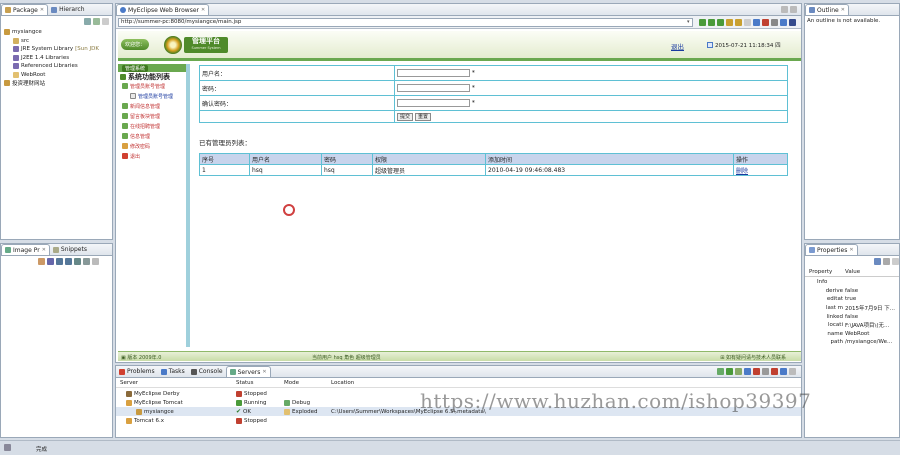  What do you see at coordinates (405, 116) in the screenshot?
I see `submit-button: 提交` at bounding box center [405, 116].